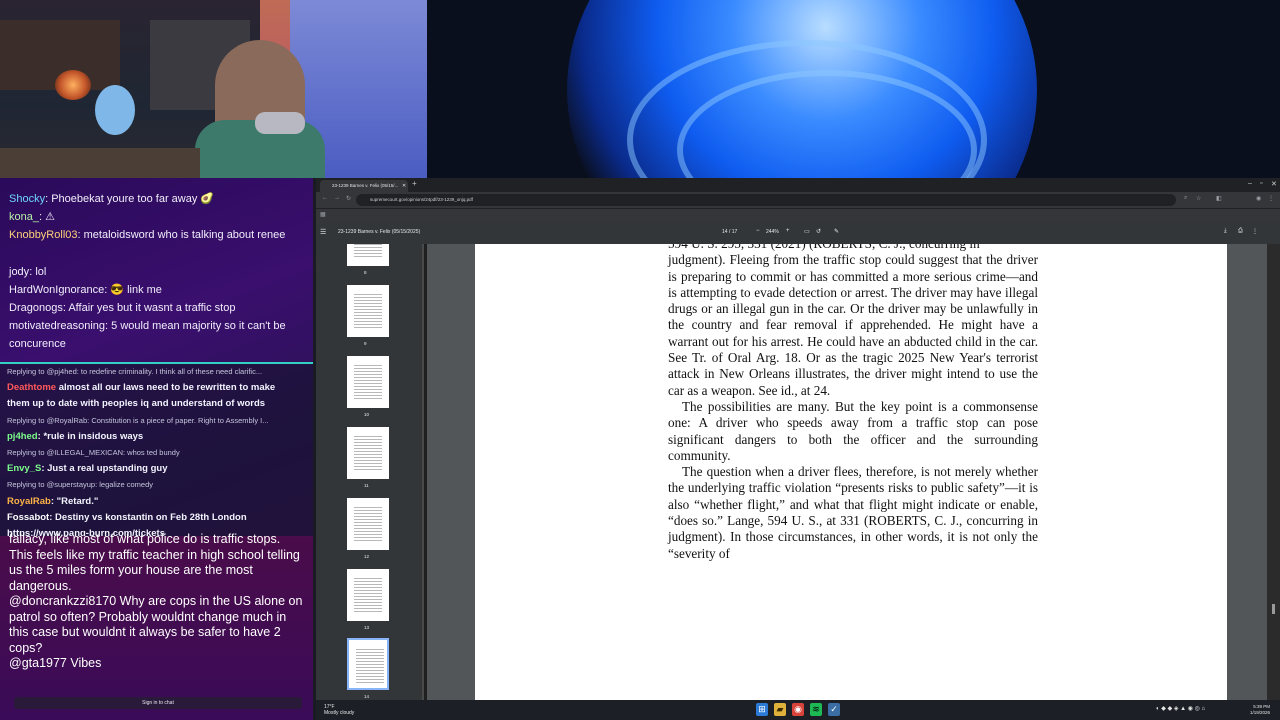  Describe the element at coordinates (32, 217) in the screenshot. I see `chat-message: kona_: ⚠` at that location.